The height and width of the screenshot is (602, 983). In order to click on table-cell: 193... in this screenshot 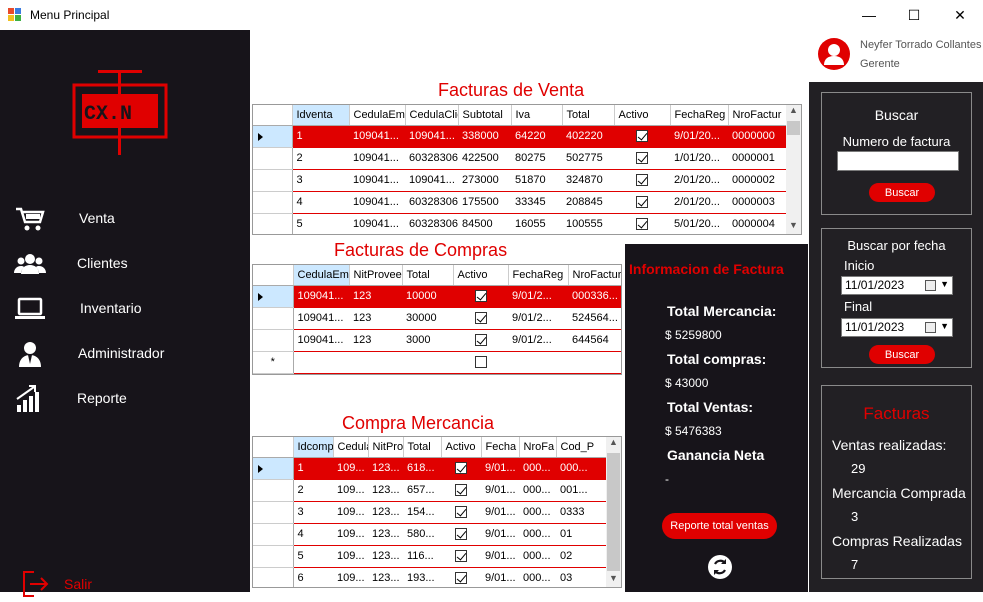, I will do `click(422, 577)`.